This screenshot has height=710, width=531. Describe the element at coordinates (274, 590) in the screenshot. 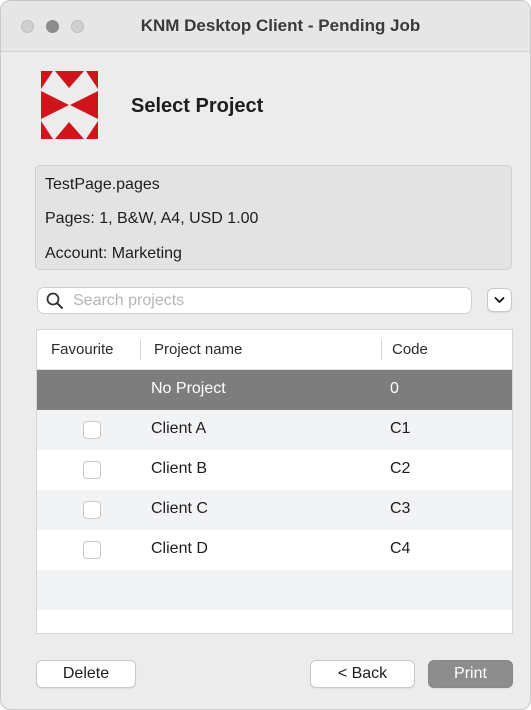

I see `table-row-empty` at that location.